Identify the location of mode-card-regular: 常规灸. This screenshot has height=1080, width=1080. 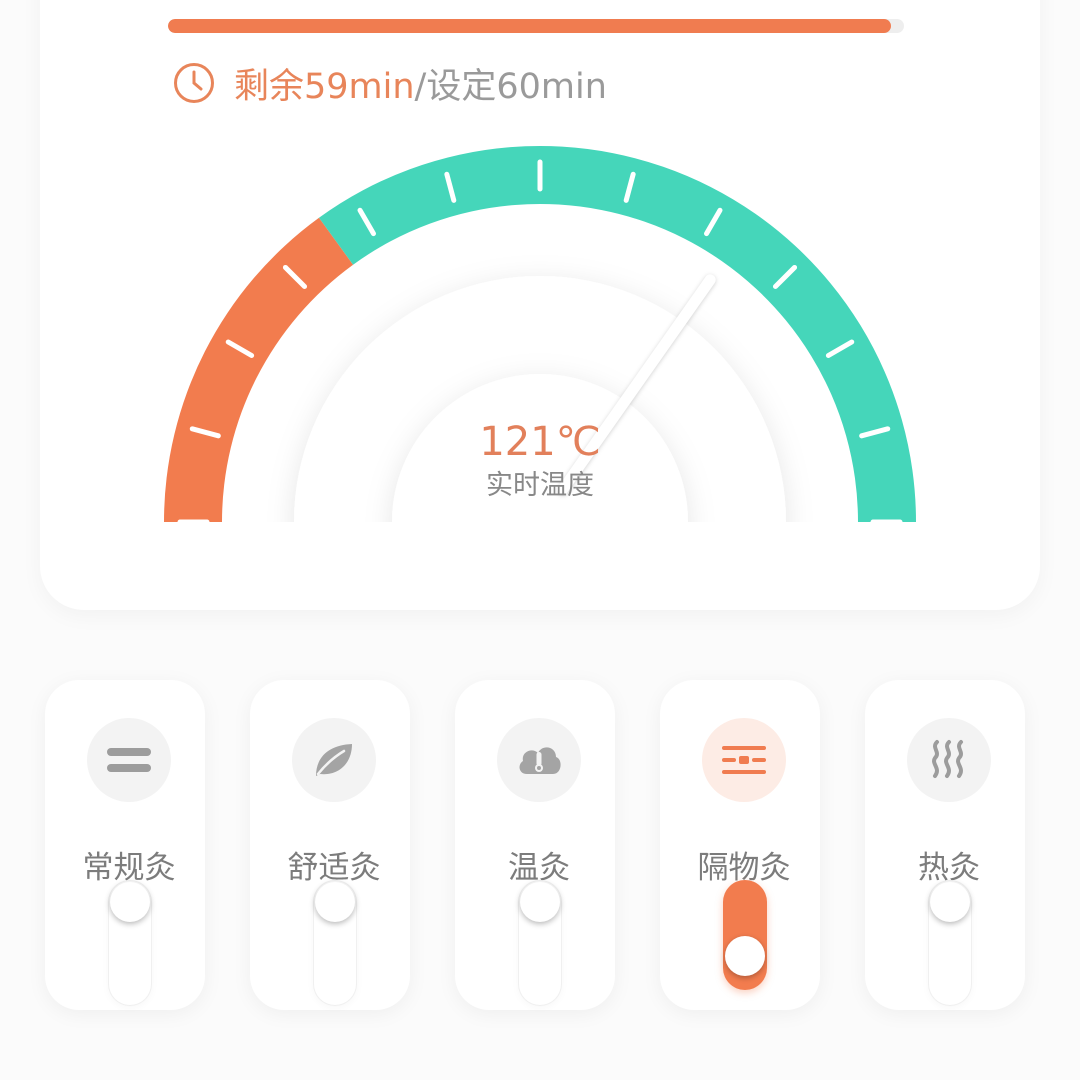
(125, 845).